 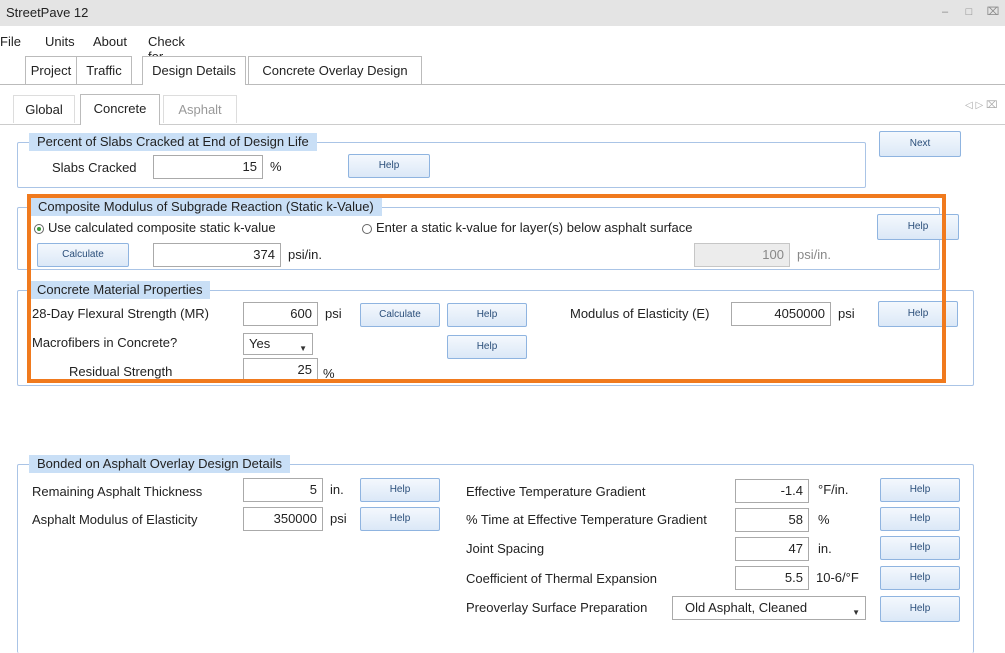 I want to click on title-bar: StreetPave 12 – □ ⌧, so click(x=502, y=13).